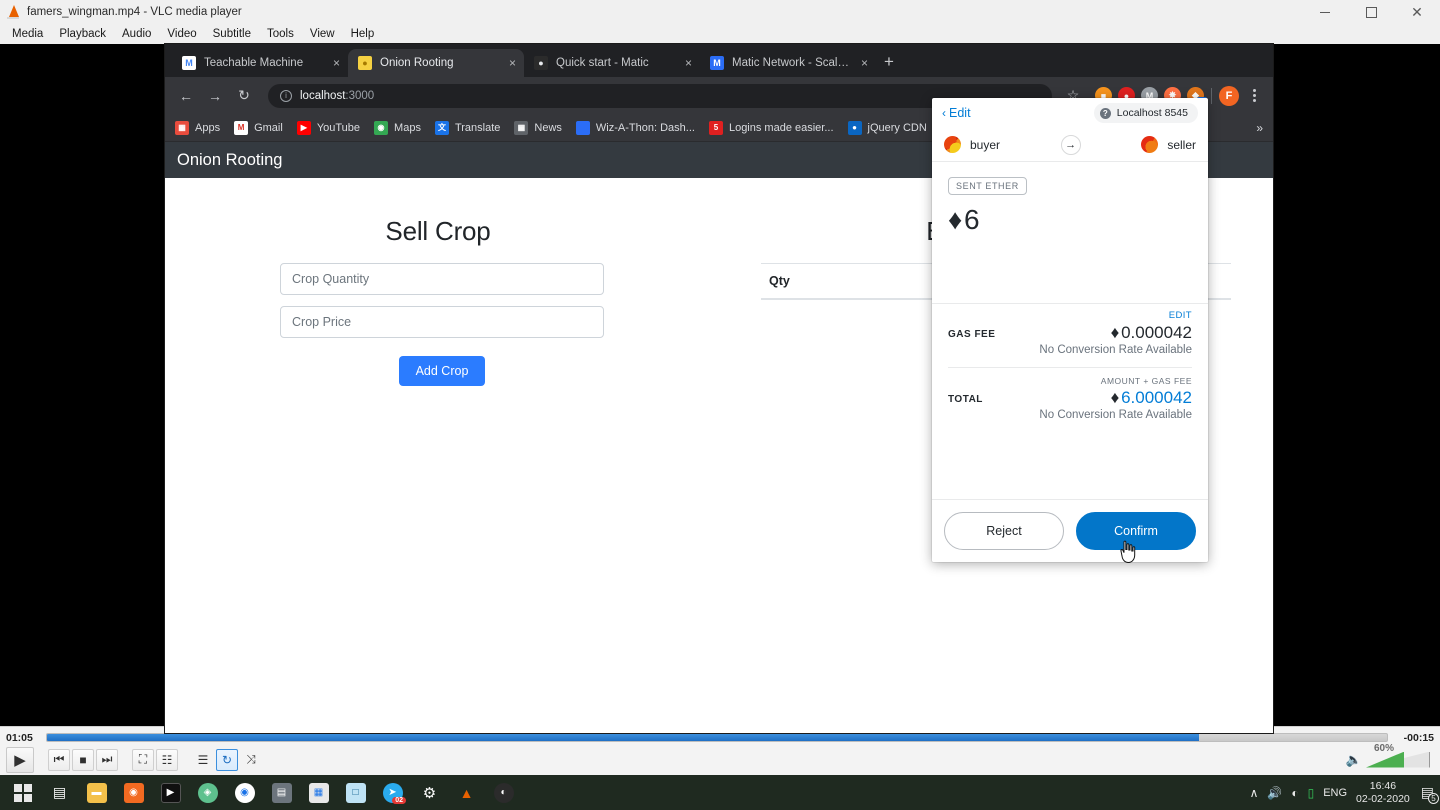  I want to click on menu-audio: Audio, so click(136, 34).